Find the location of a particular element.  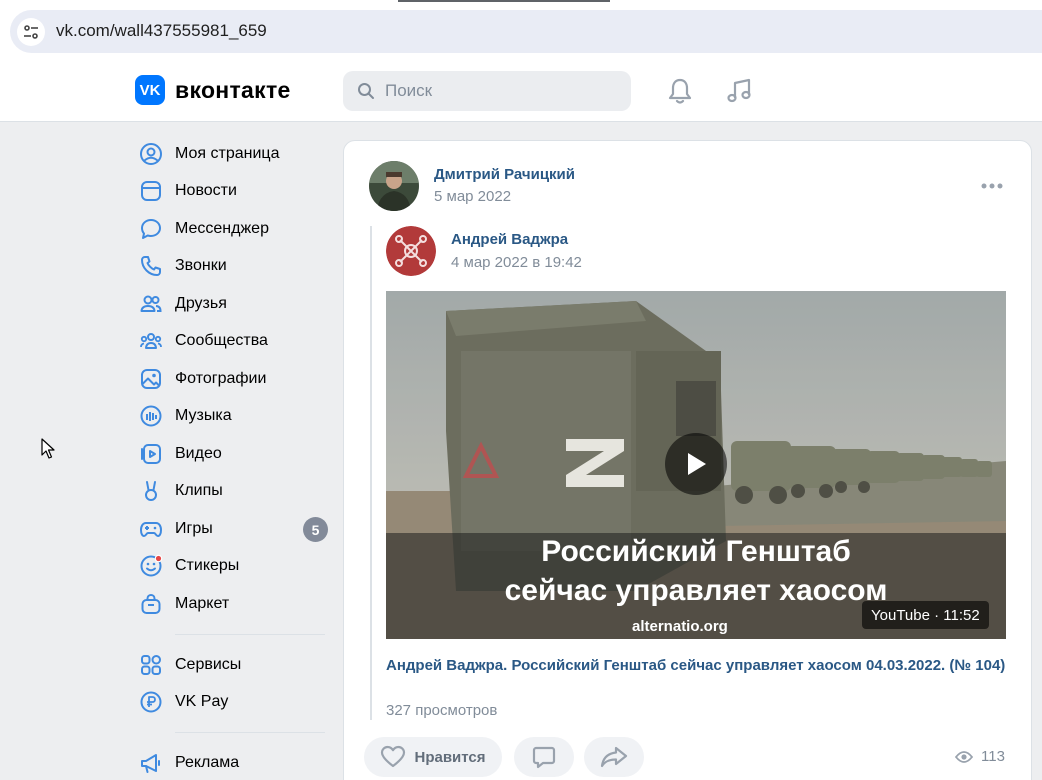

sidebar-item-label: Новости is located at coordinates (206, 190).